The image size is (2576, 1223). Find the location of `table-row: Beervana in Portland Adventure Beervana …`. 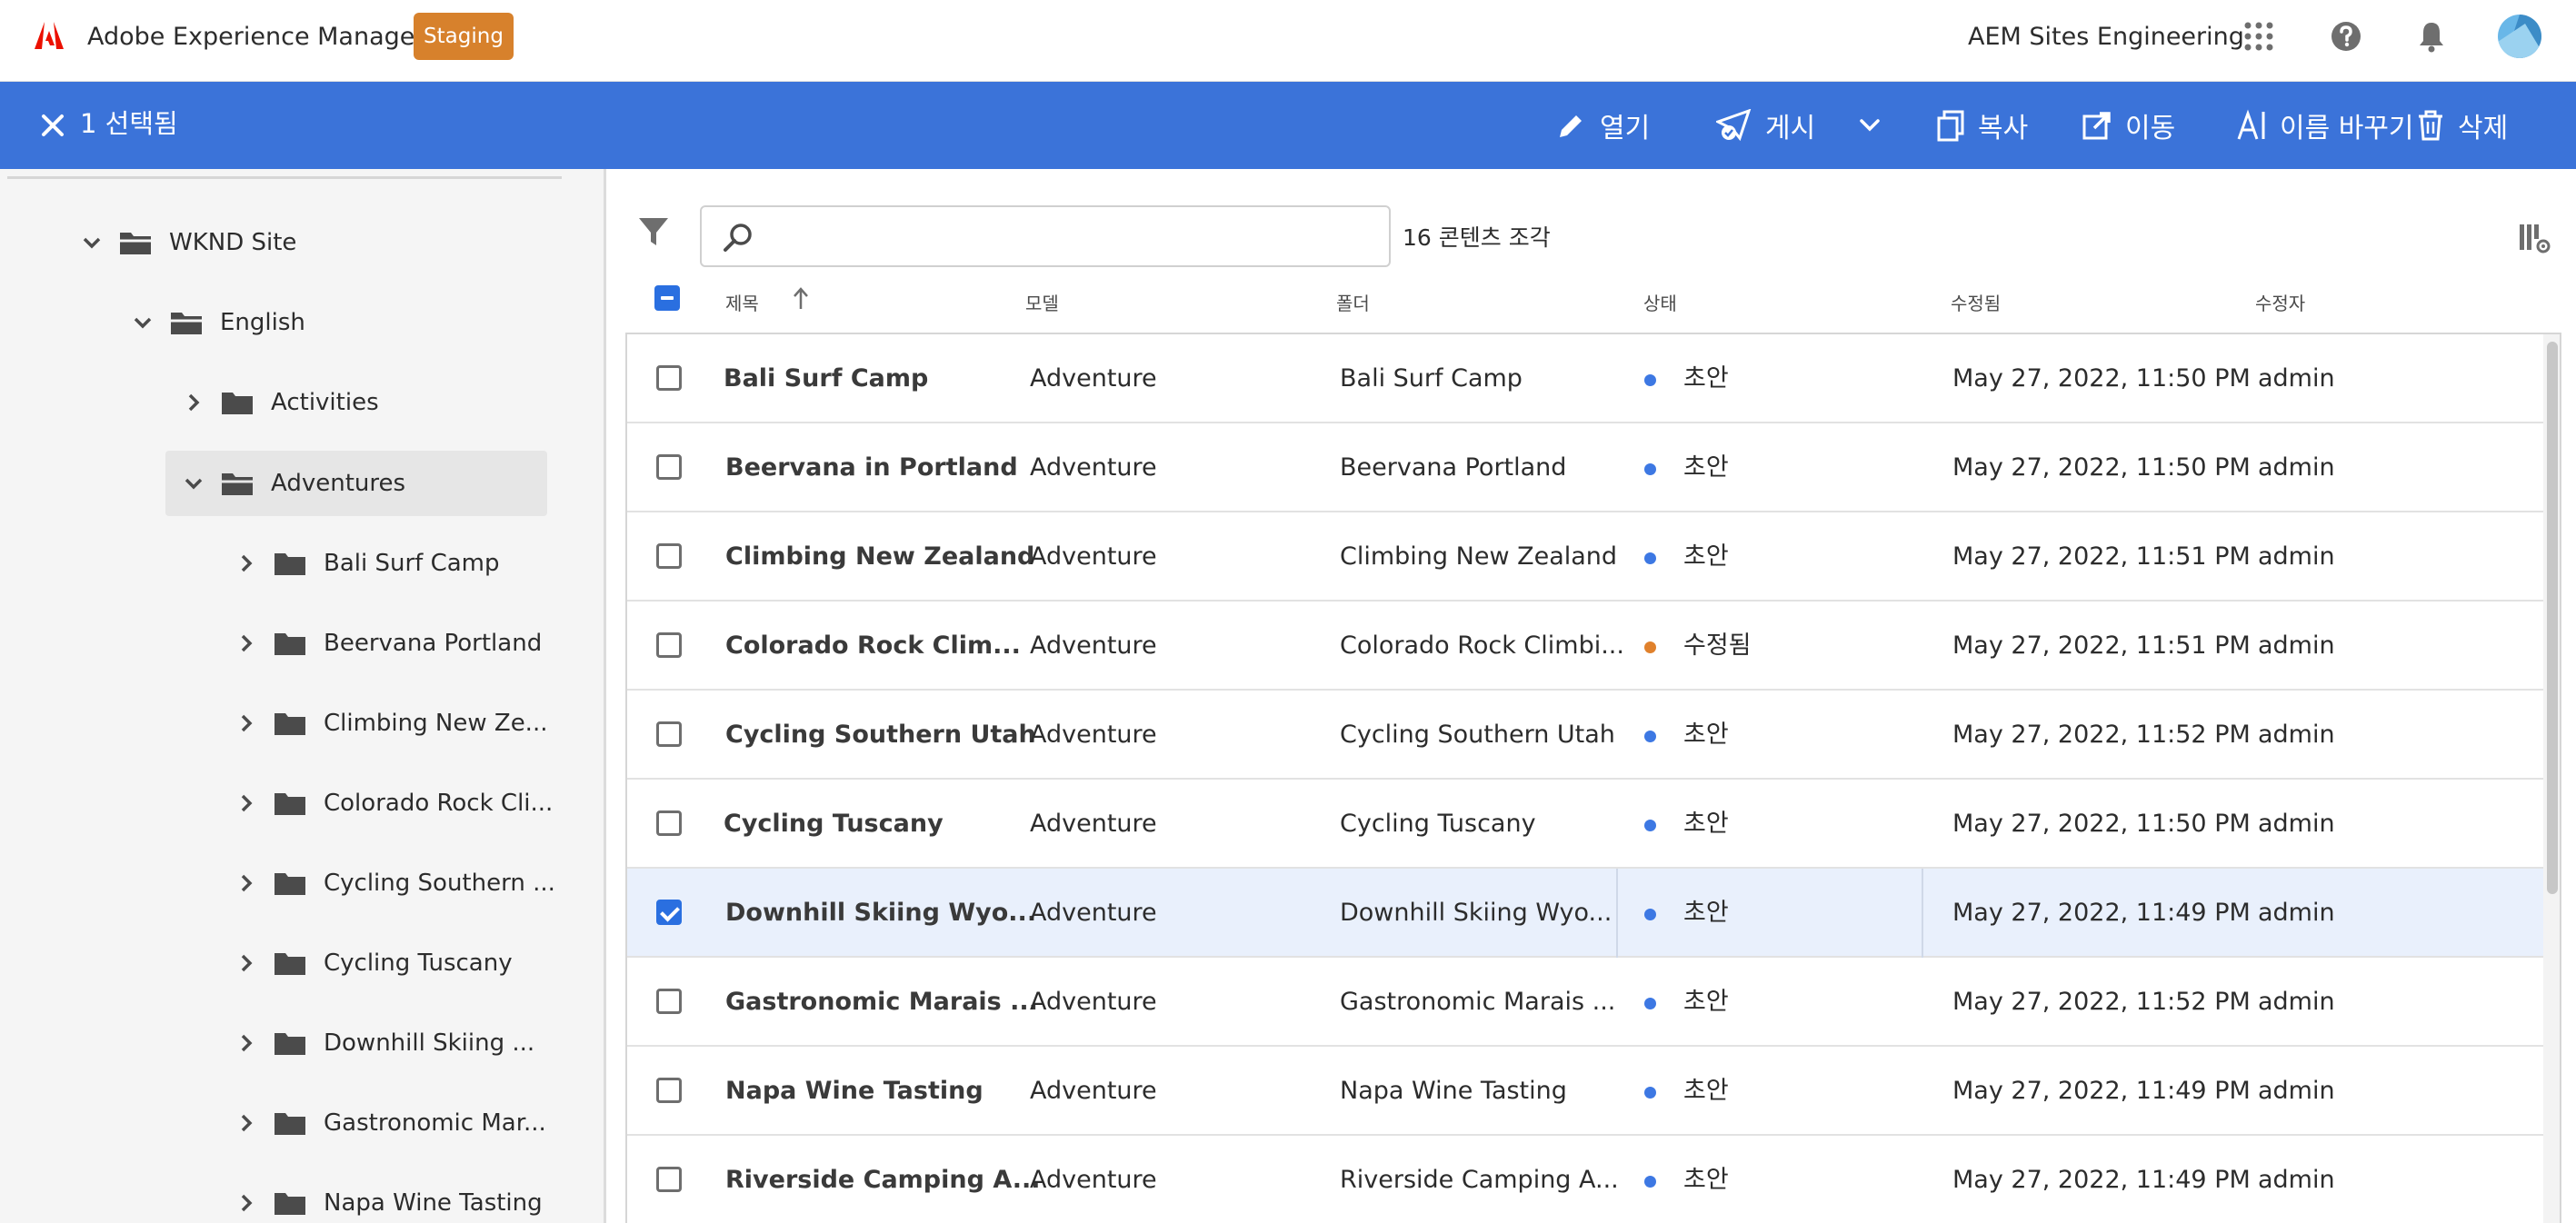

table-row: Beervana in Portland Adventure Beervana … is located at coordinates (1585, 468).